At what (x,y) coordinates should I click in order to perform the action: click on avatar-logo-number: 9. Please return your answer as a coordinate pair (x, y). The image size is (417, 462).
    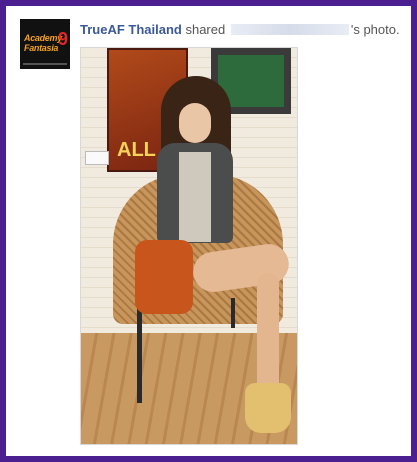
    Looking at the image, I should click on (62, 39).